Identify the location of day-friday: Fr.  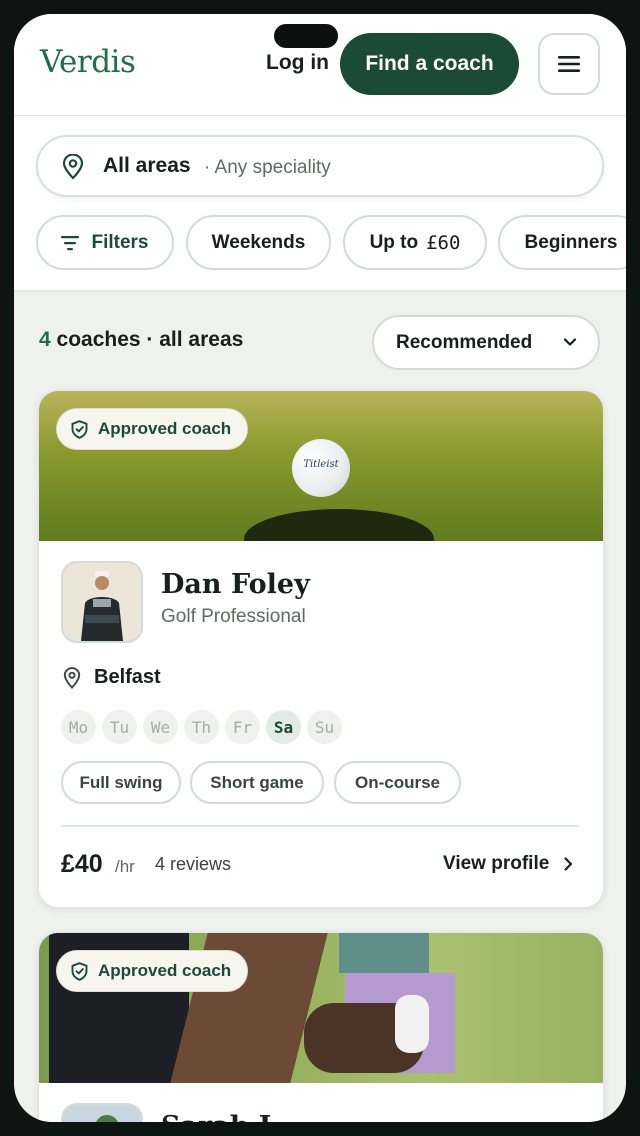
(242, 727).